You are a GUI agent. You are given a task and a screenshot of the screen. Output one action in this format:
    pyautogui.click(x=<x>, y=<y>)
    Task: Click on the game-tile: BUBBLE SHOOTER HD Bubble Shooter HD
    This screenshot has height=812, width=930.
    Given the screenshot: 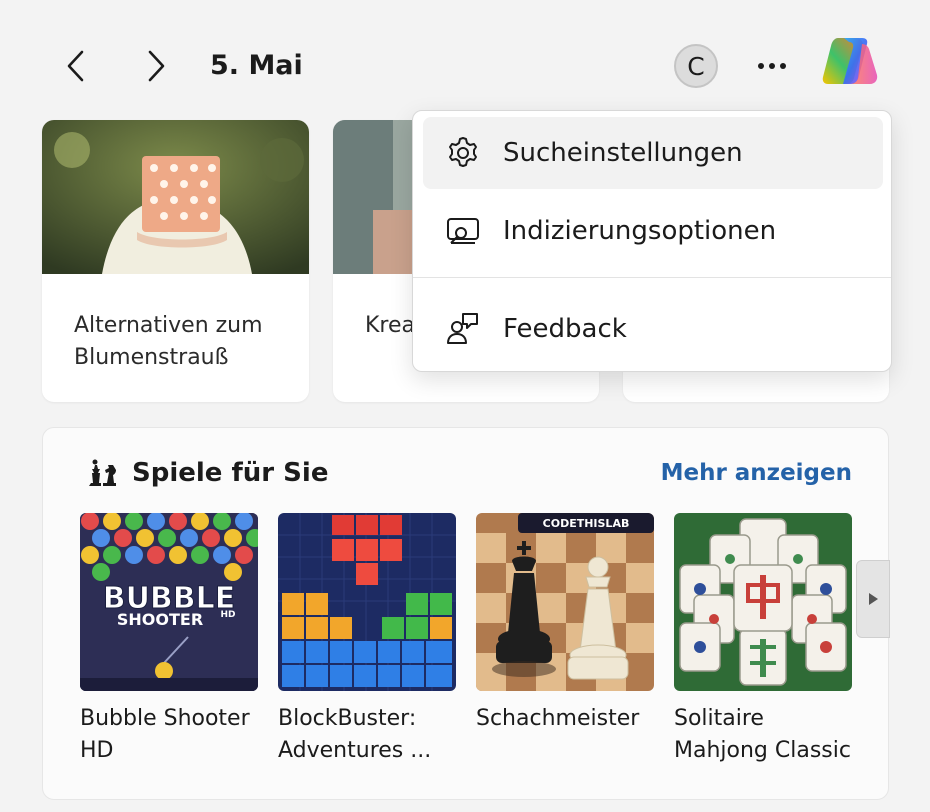 What is the action you would take?
    pyautogui.click(x=169, y=640)
    